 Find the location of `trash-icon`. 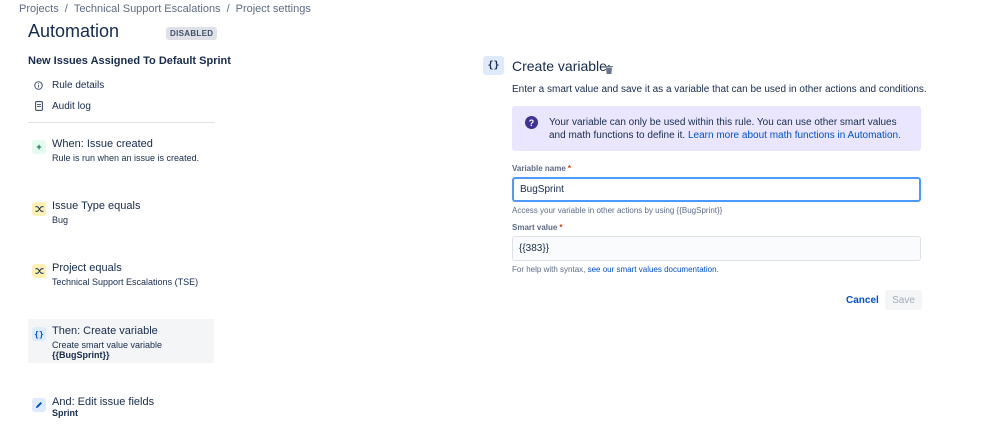

trash-icon is located at coordinates (609, 67).